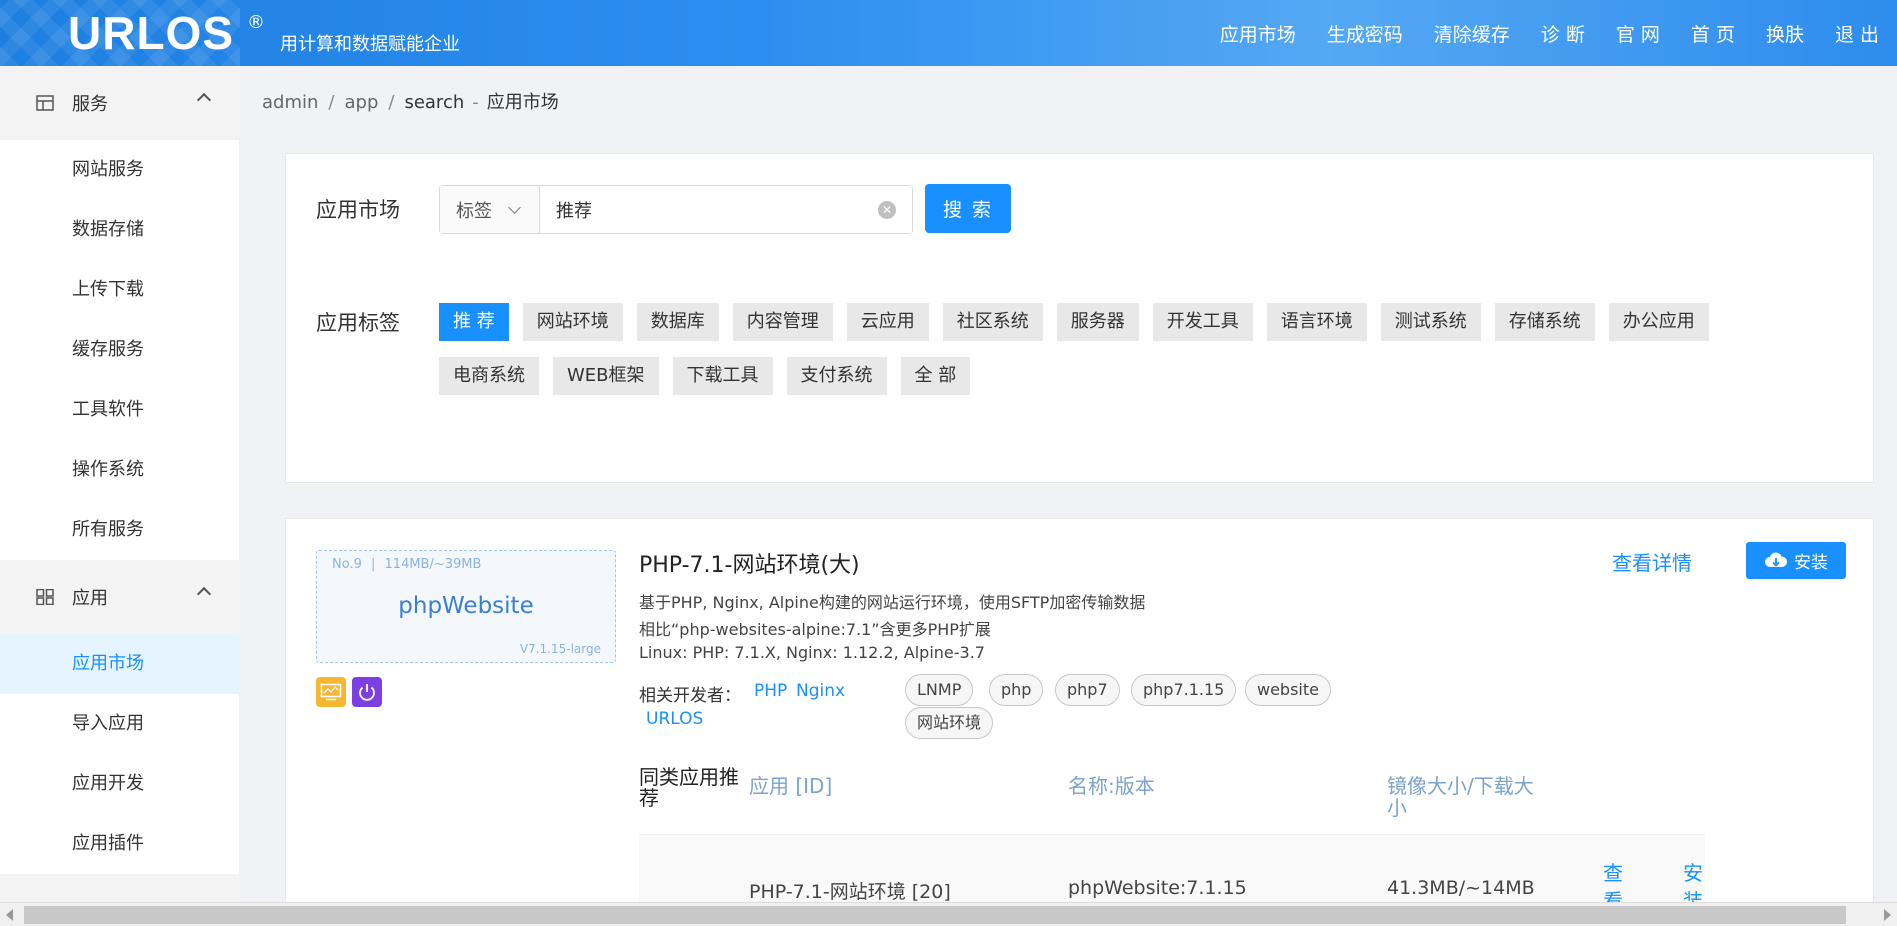 This screenshot has width=1897, height=926. I want to click on horizontal-scrollbar, so click(948, 914).